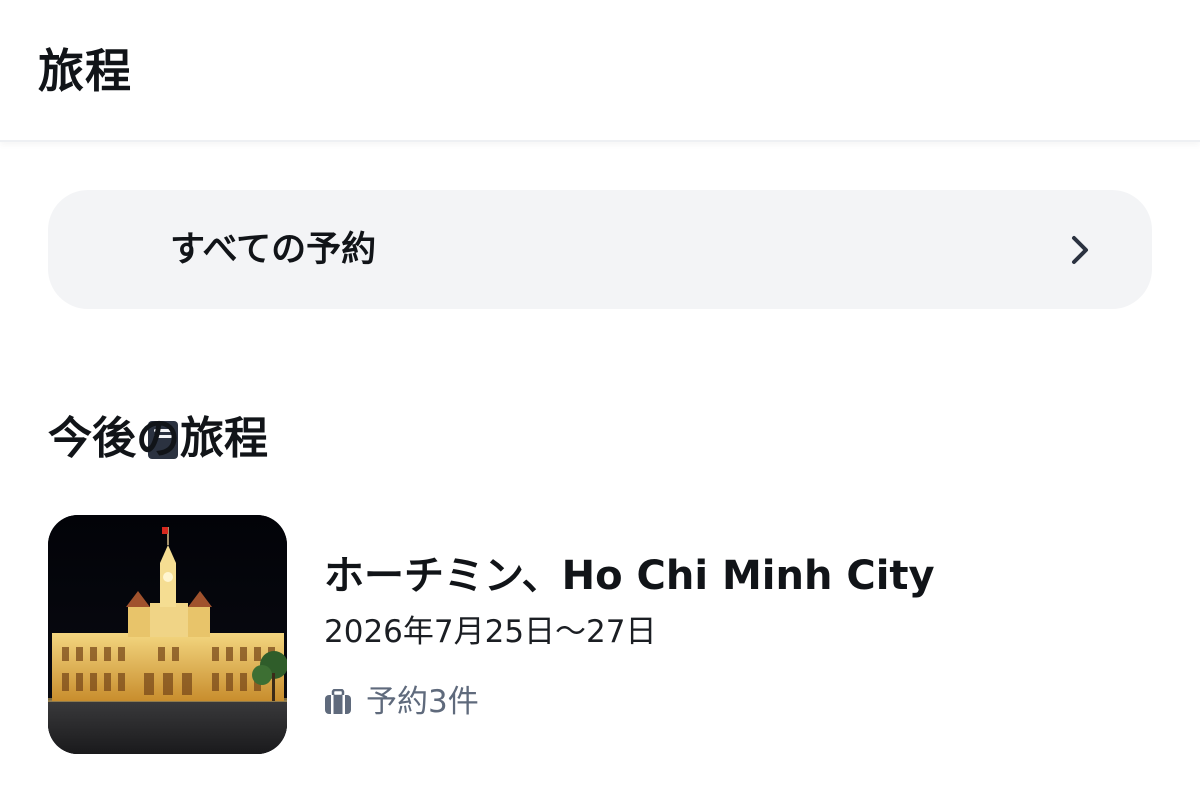 This screenshot has height=811, width=1200. Describe the element at coordinates (1080, 250) in the screenshot. I see `chevron-right-icon` at that location.